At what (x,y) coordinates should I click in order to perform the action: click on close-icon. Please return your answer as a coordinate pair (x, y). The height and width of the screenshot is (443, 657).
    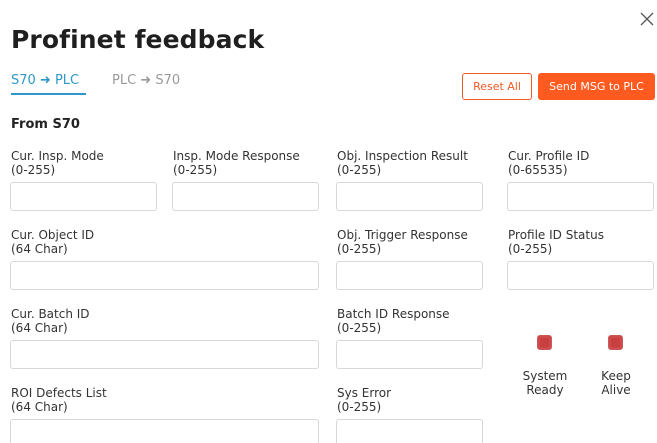
    Looking at the image, I should click on (648, 20).